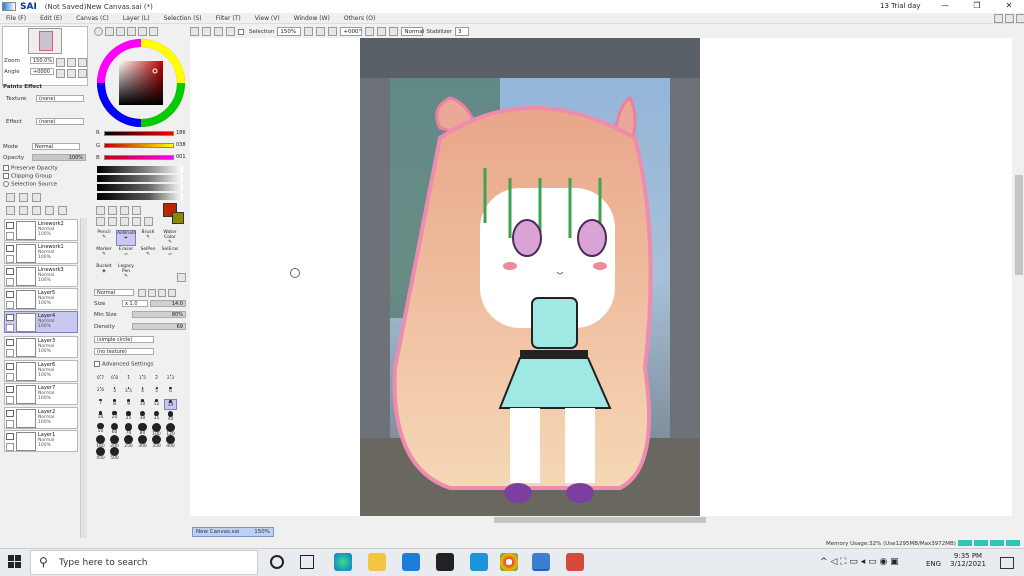 This screenshot has width=1024, height=576. I want to click on nav-rotate-left-icon, so click(60, 73).